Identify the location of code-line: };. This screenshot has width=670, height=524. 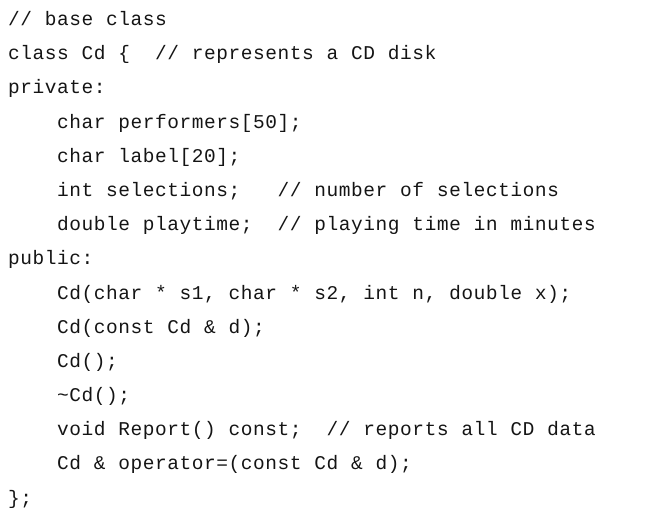
(20, 498).